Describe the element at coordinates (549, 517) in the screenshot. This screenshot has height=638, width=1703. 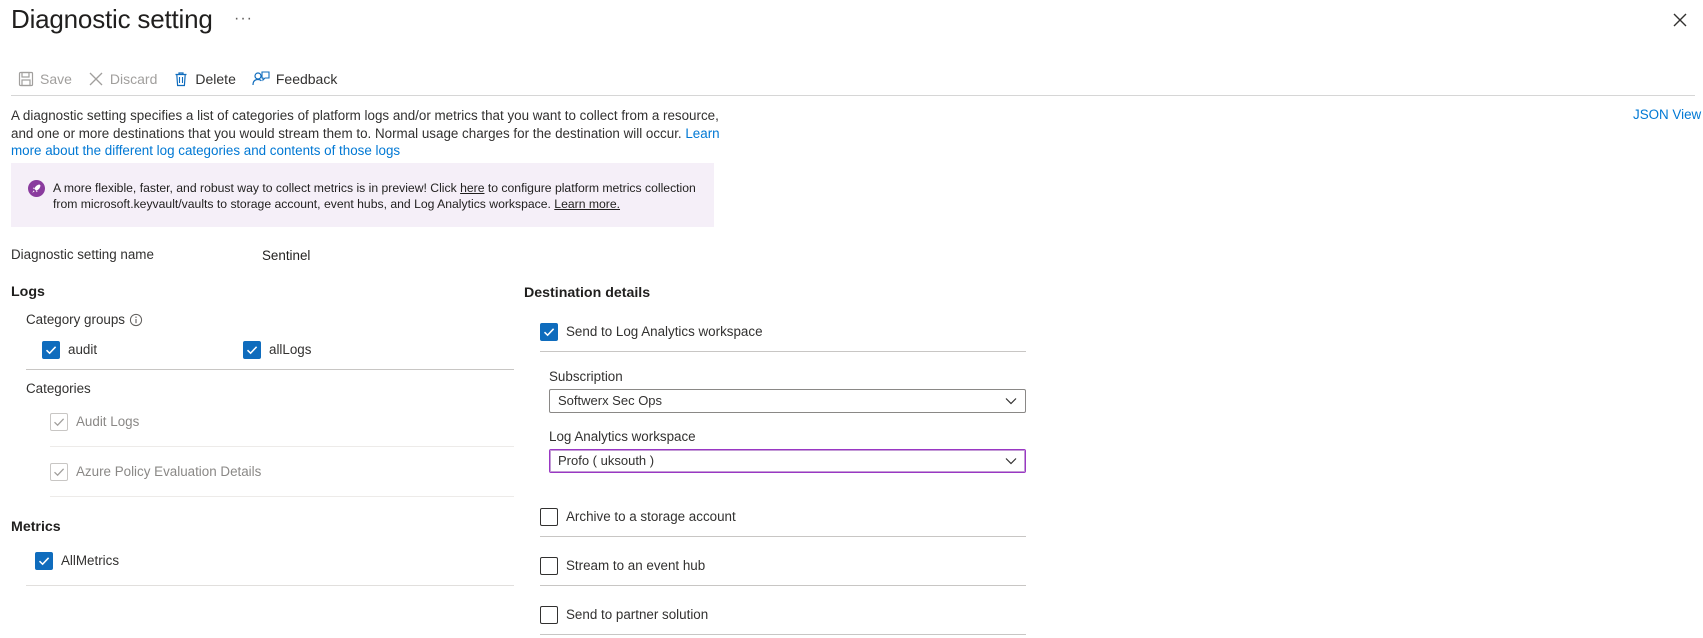
I see `storage-account-checkbox` at that location.